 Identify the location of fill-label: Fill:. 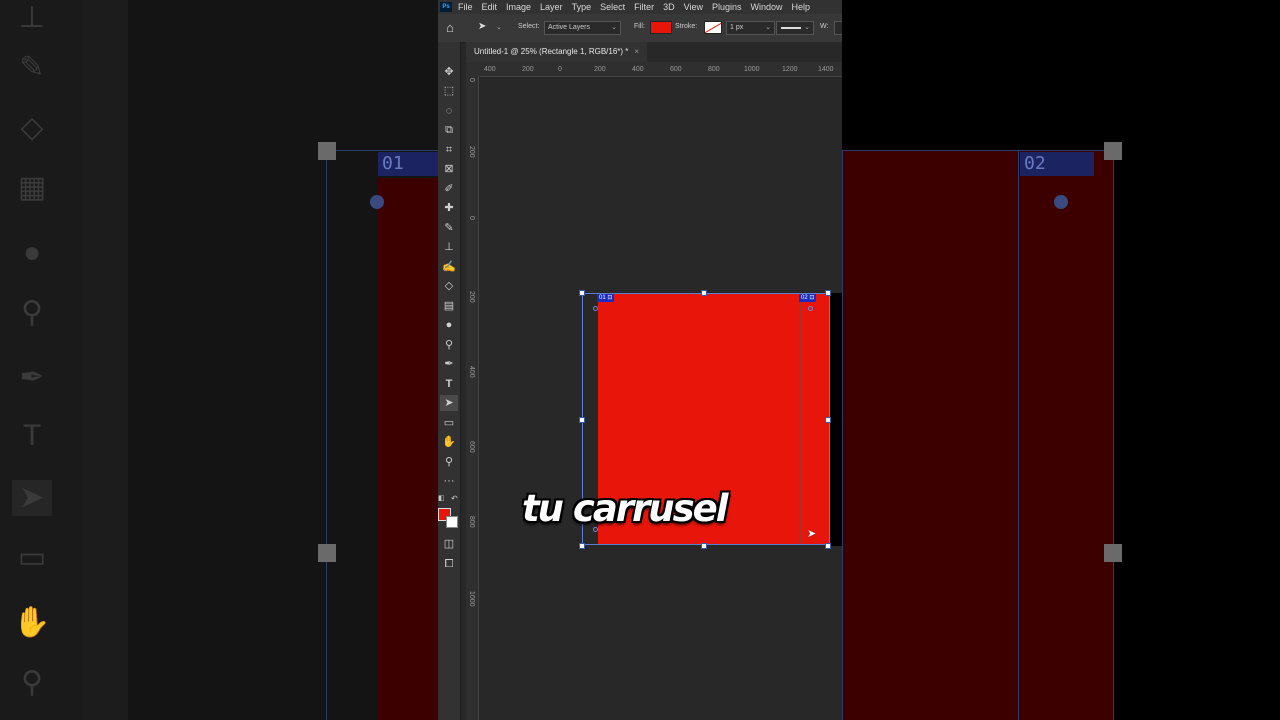
(639, 26).